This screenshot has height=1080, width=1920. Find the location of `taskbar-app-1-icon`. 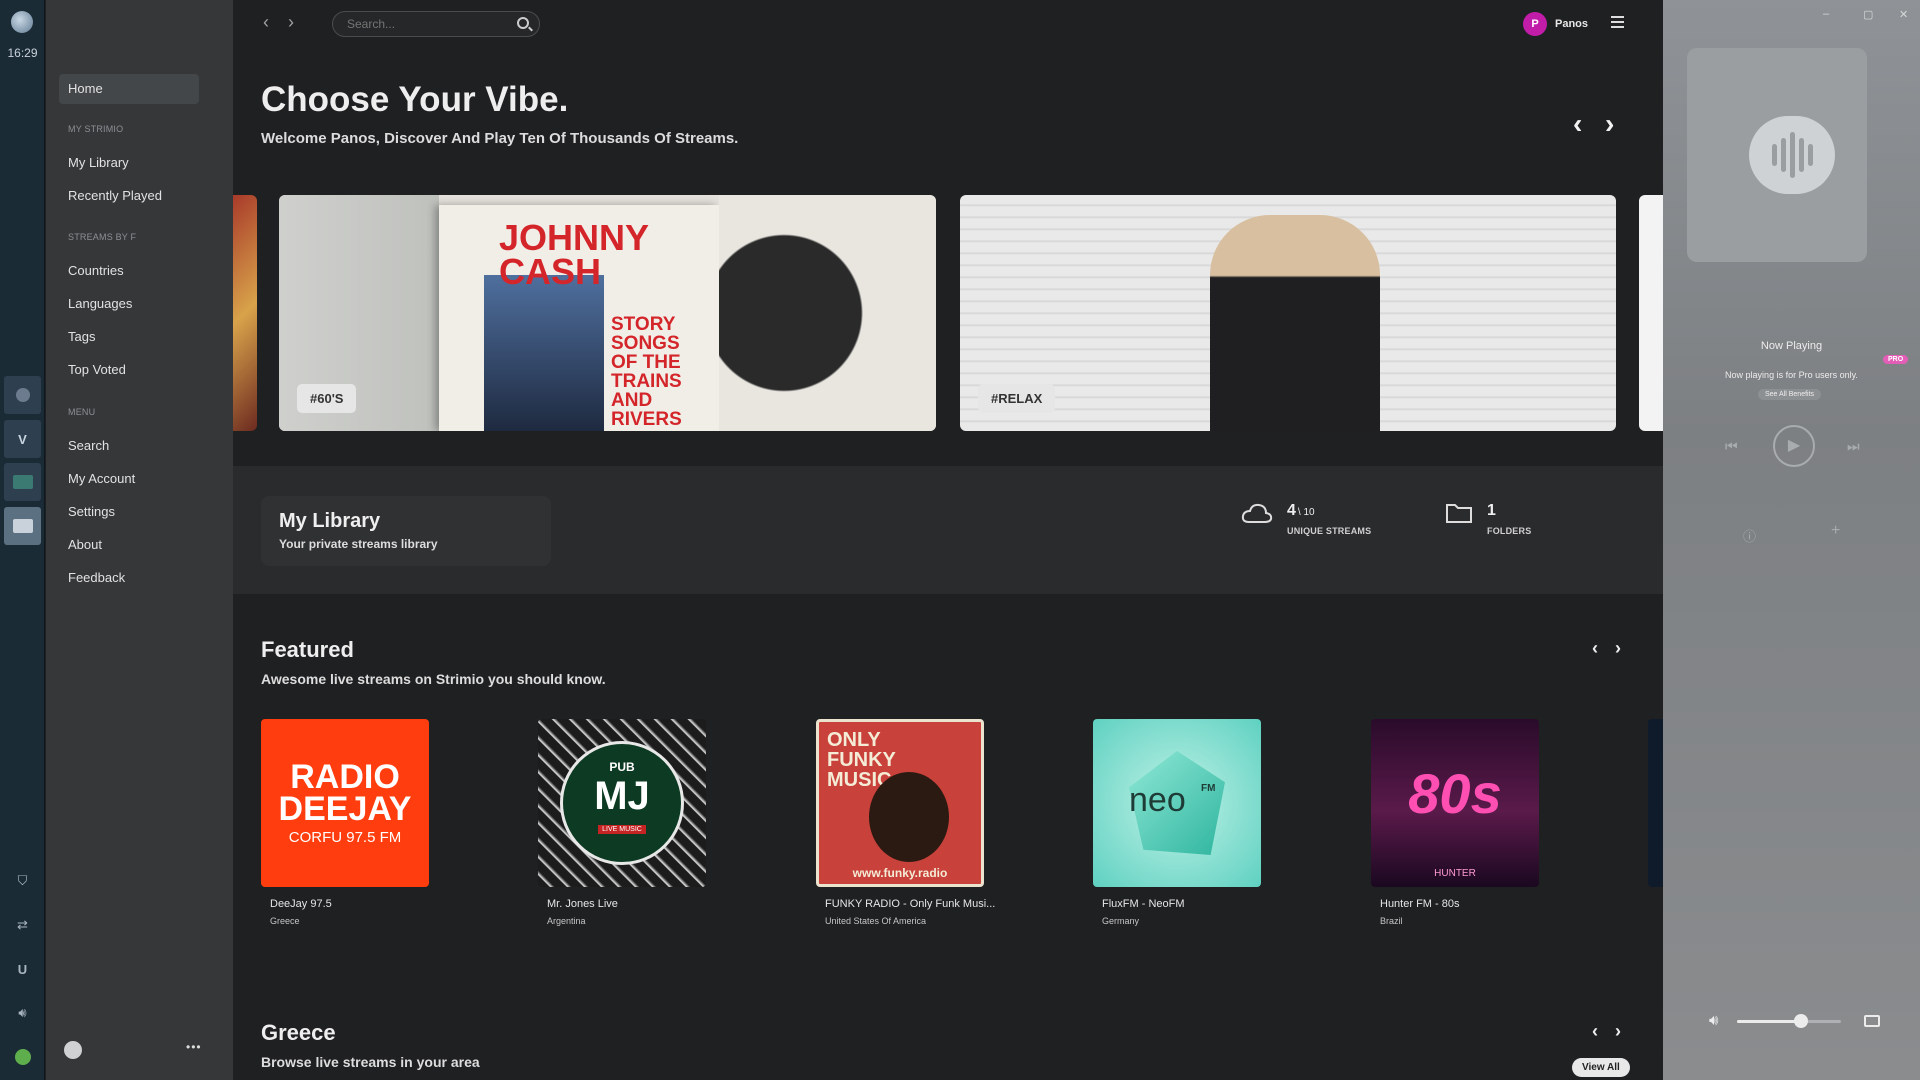

taskbar-app-1-icon is located at coordinates (22, 395).